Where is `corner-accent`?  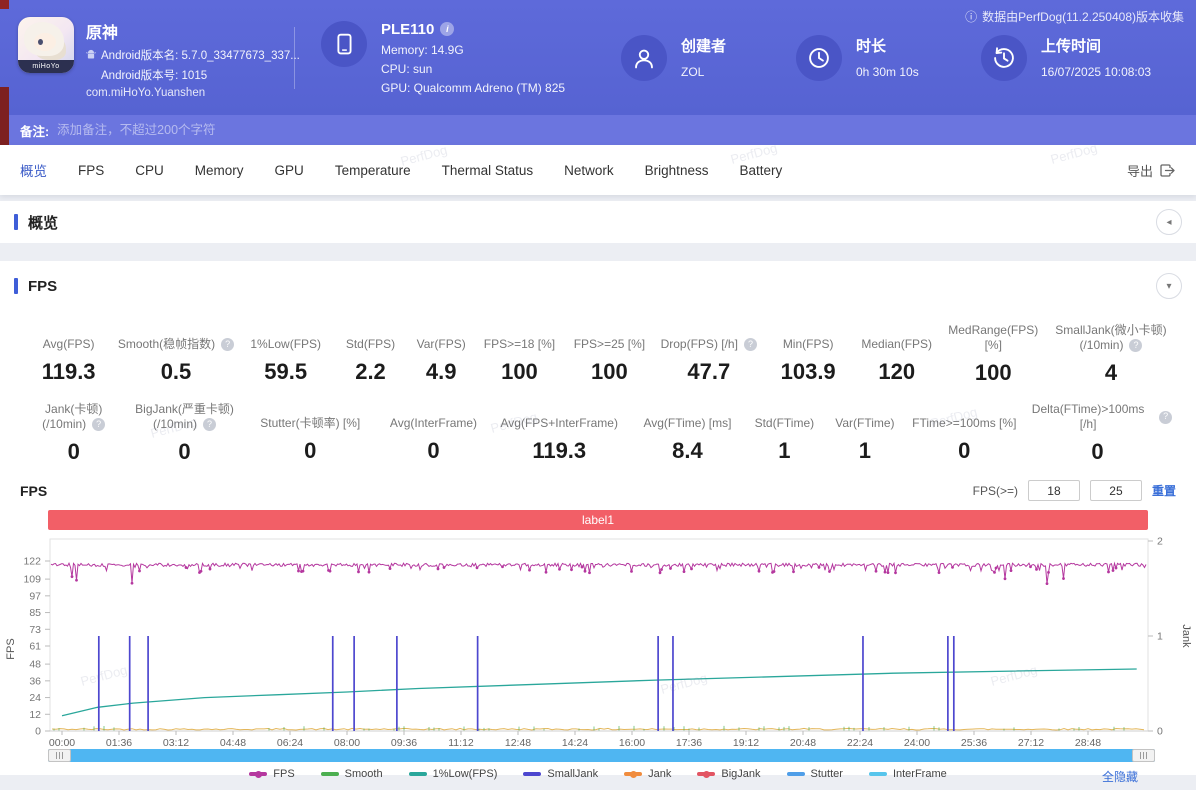
corner-accent is located at coordinates (4, 4).